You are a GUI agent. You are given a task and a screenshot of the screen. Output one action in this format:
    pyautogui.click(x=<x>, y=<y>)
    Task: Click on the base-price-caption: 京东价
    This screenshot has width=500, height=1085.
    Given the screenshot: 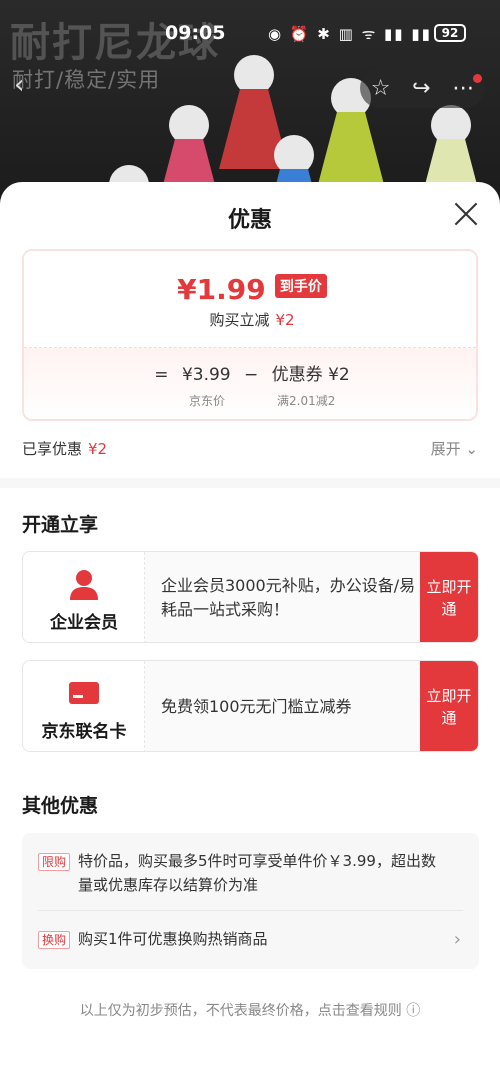 What is the action you would take?
    pyautogui.click(x=207, y=401)
    